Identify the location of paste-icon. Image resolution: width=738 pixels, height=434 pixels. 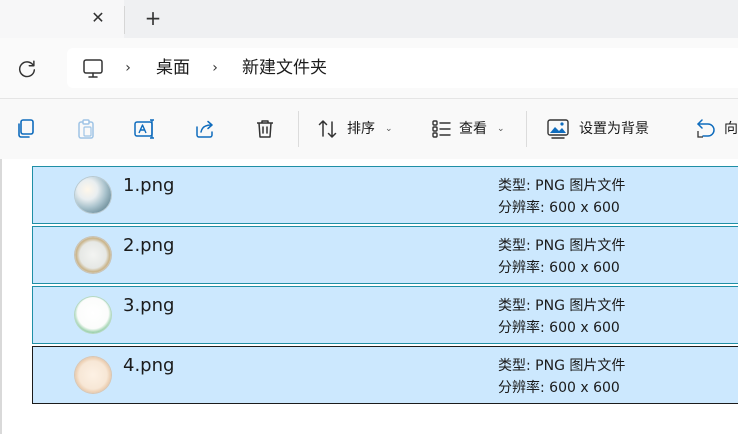
(86, 129).